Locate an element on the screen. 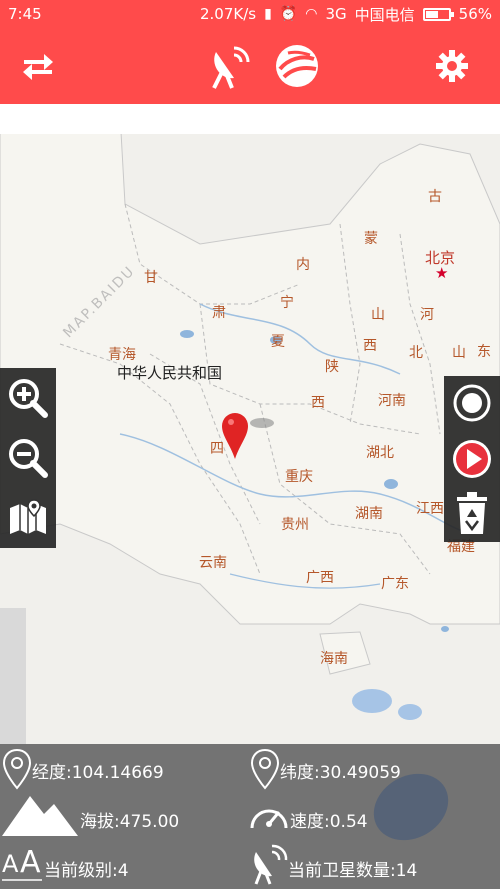  signal-icon: ▮ is located at coordinates (268, 14).